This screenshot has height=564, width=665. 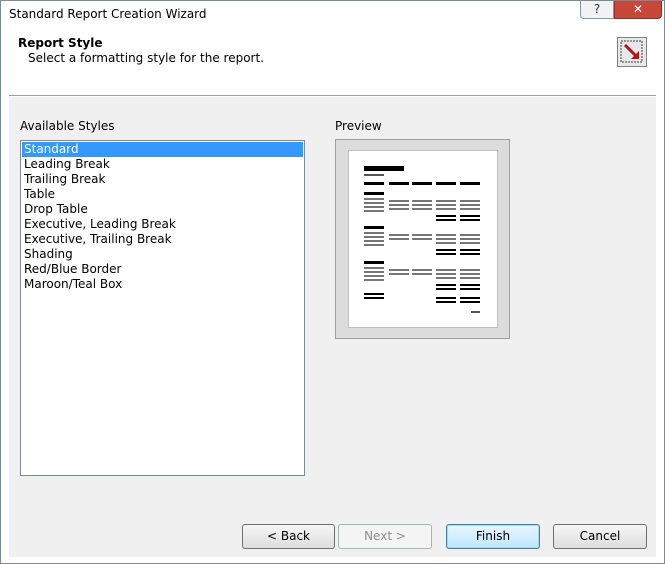 I want to click on help-button: ?, so click(x=597, y=10).